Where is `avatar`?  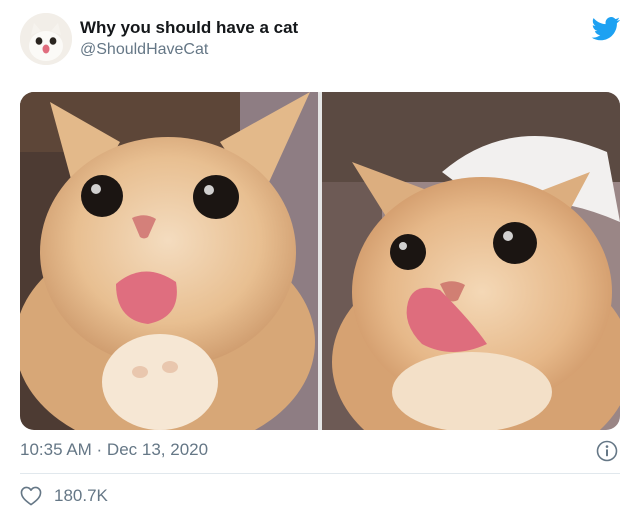
avatar is located at coordinates (46, 39).